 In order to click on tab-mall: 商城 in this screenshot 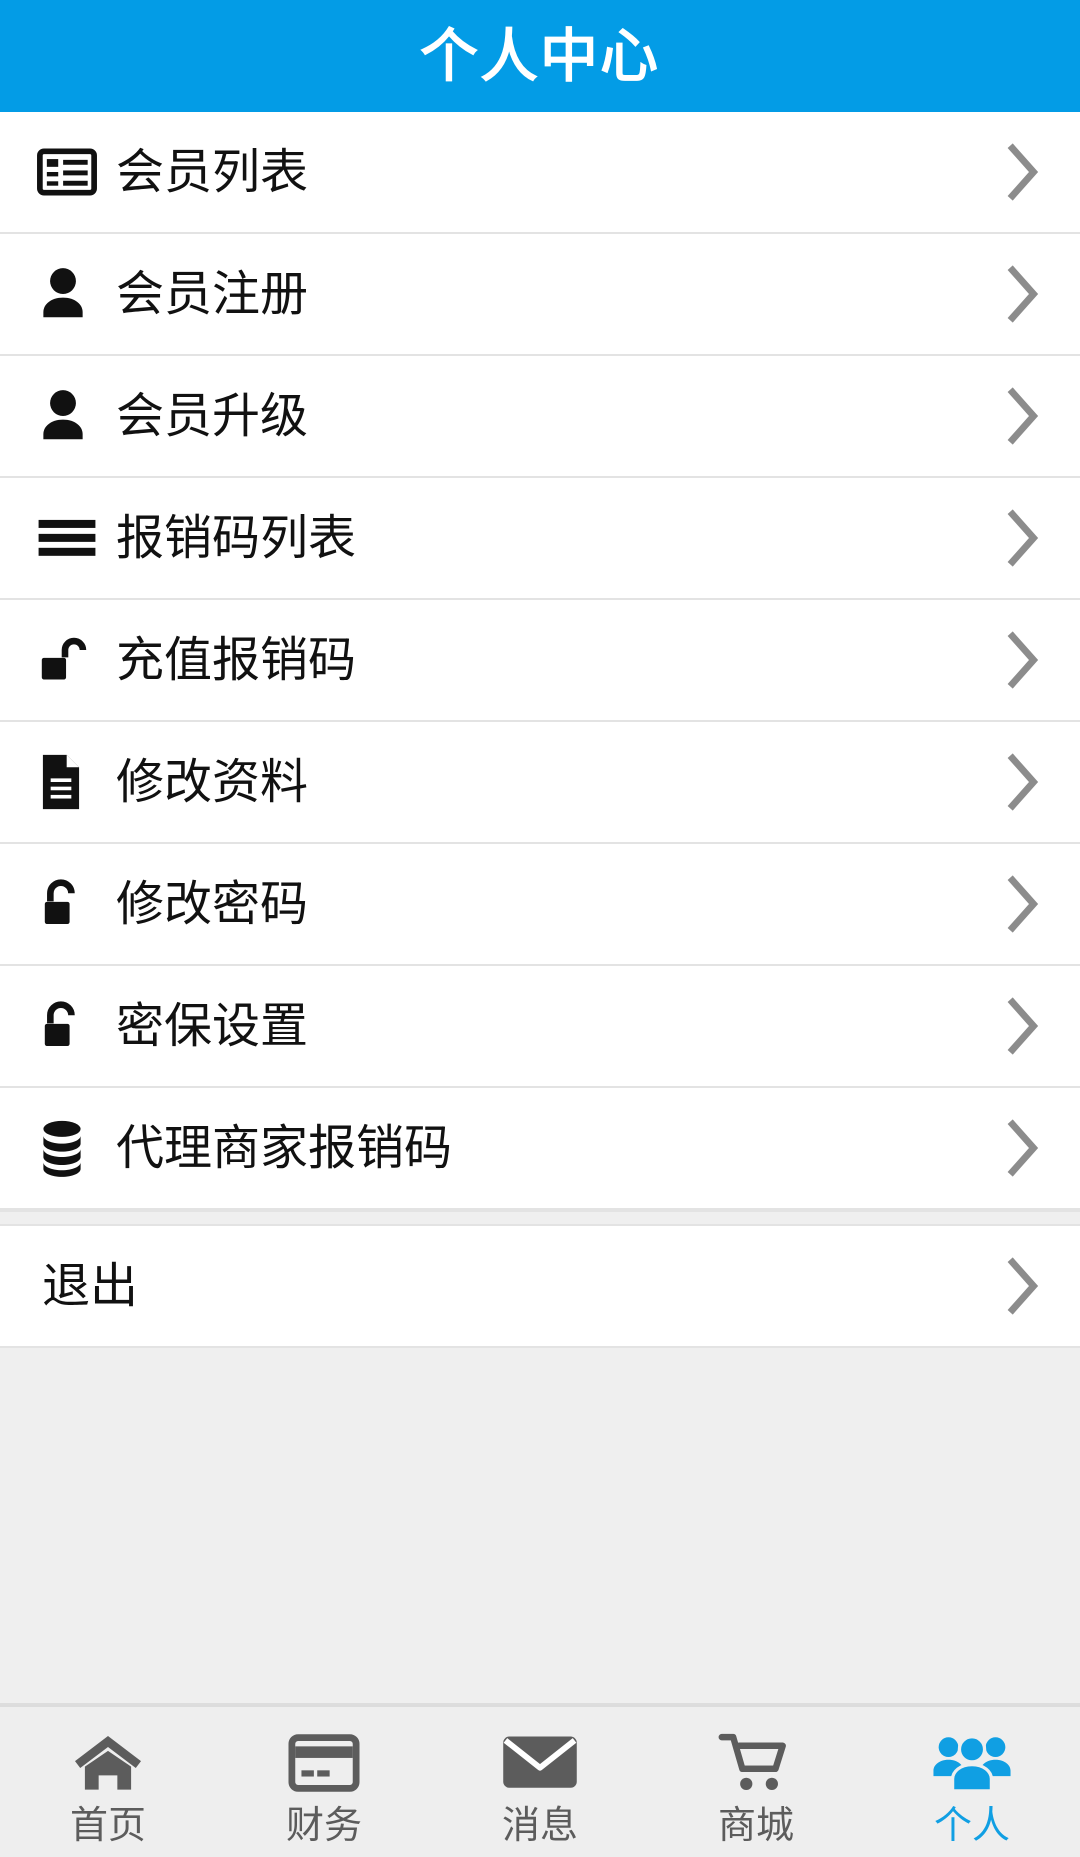, I will do `click(756, 1782)`.